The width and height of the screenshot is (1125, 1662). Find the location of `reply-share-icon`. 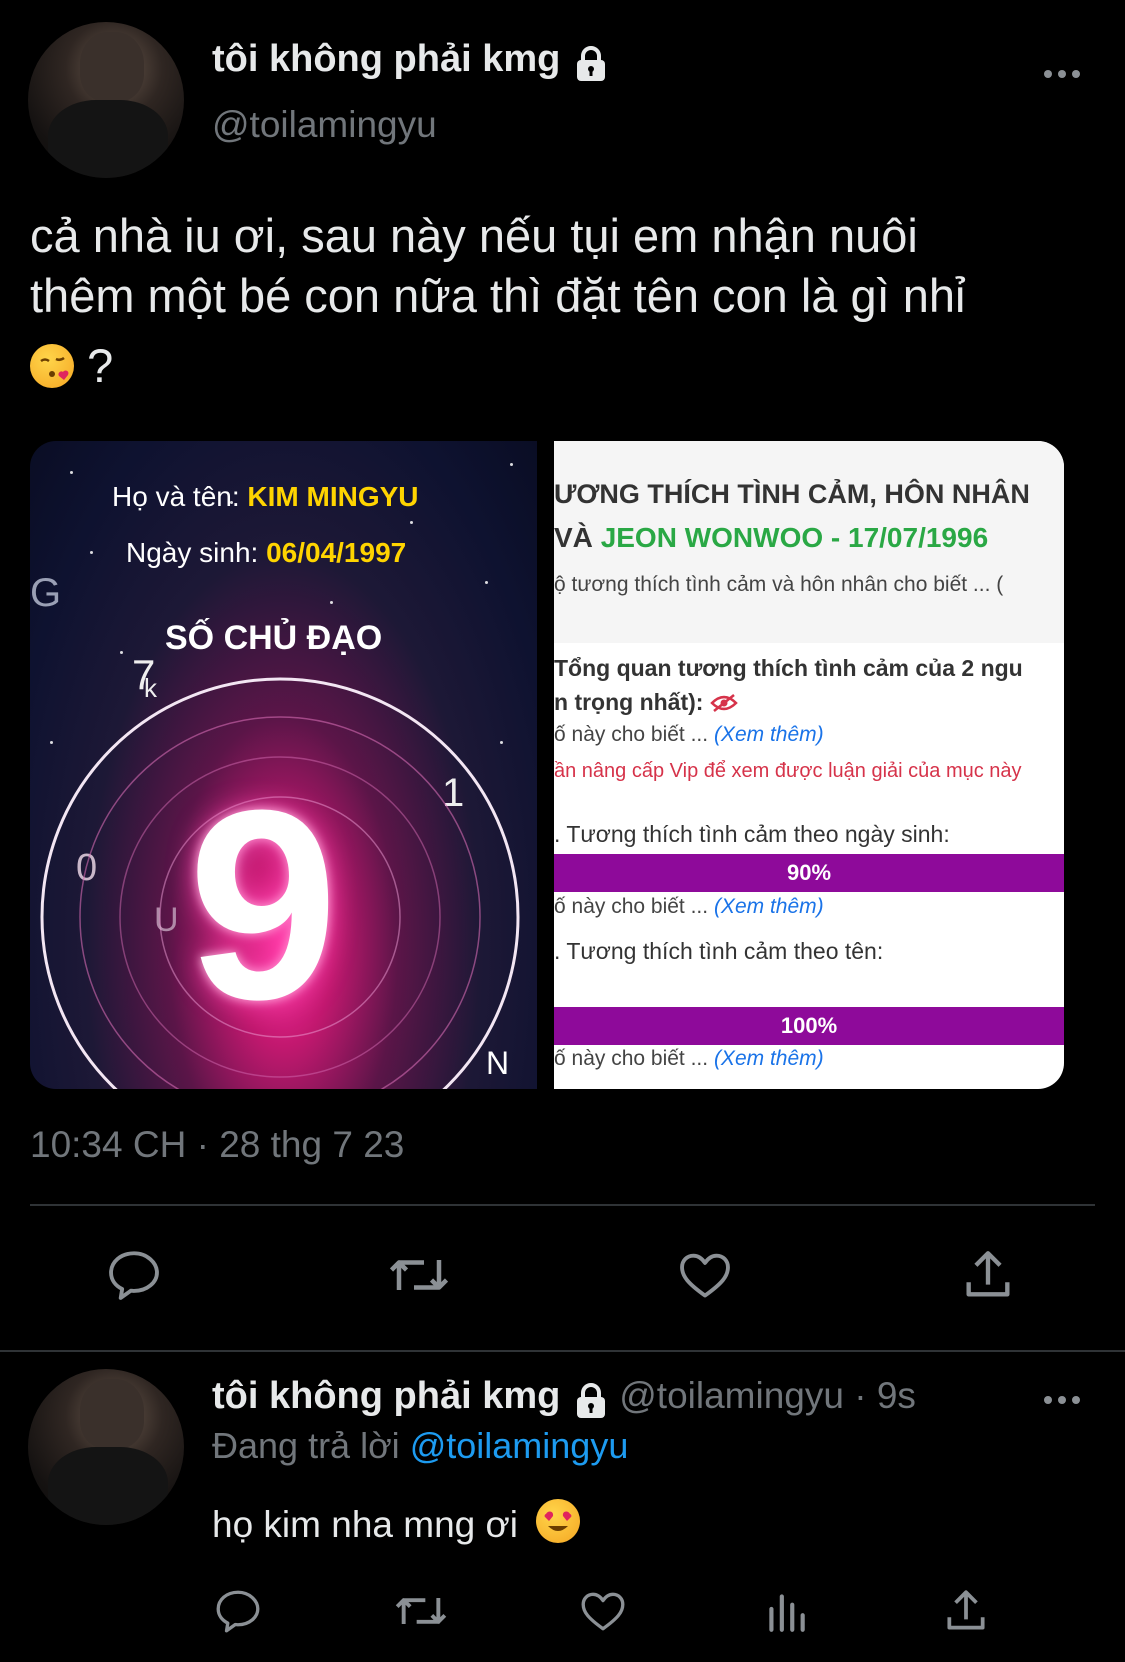

reply-share-icon is located at coordinates (966, 1611).